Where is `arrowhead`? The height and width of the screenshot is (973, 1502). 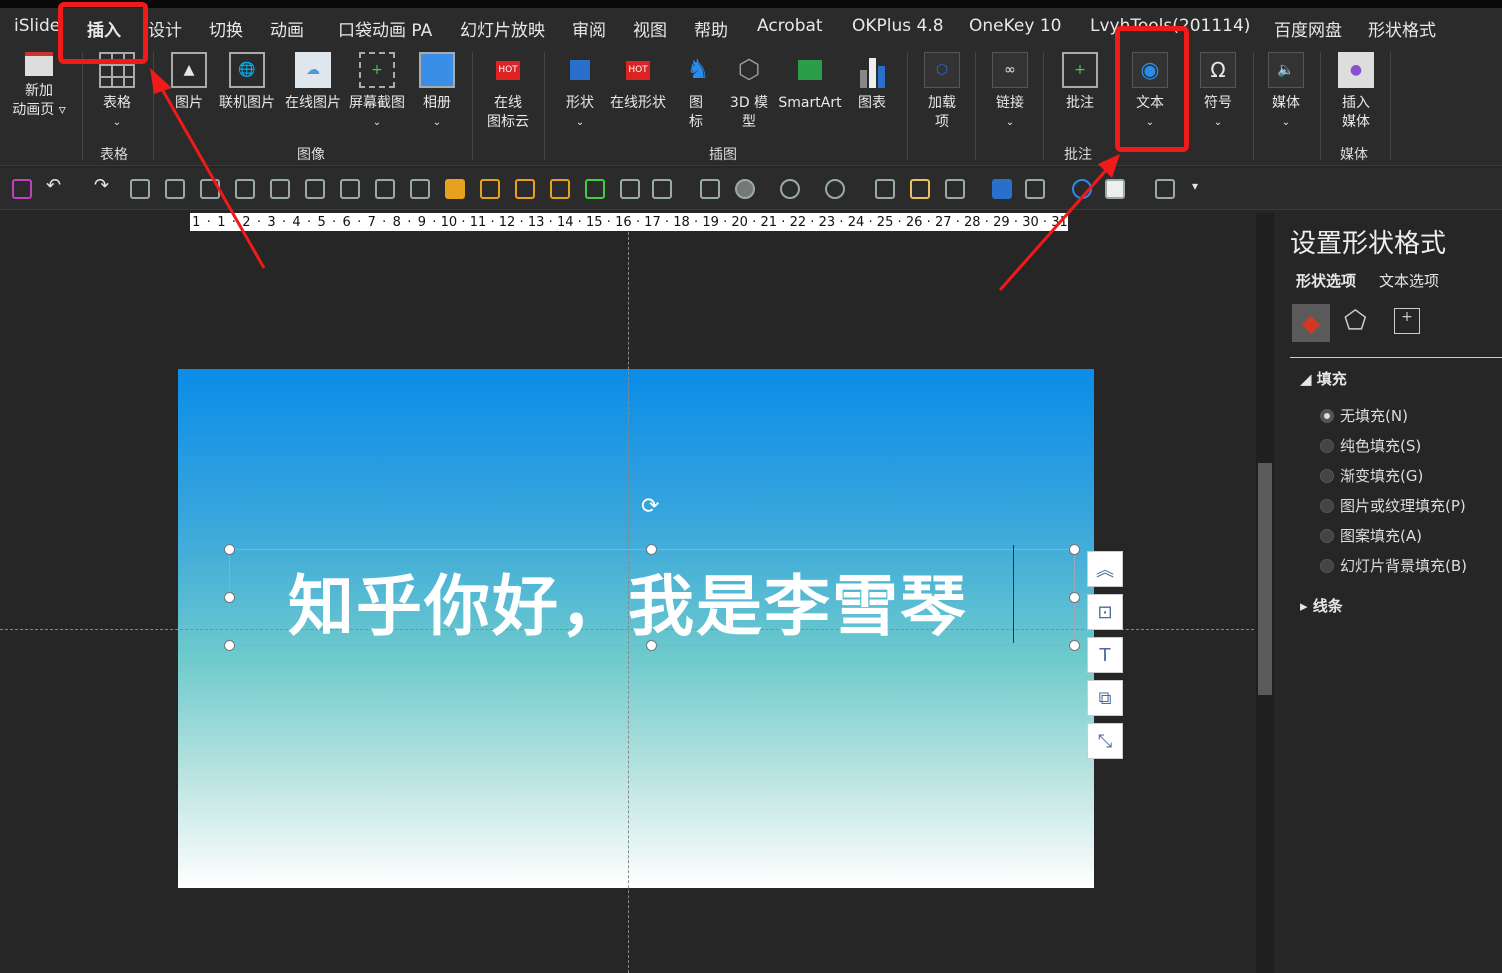
arrowhead is located at coordinates (161, 81).